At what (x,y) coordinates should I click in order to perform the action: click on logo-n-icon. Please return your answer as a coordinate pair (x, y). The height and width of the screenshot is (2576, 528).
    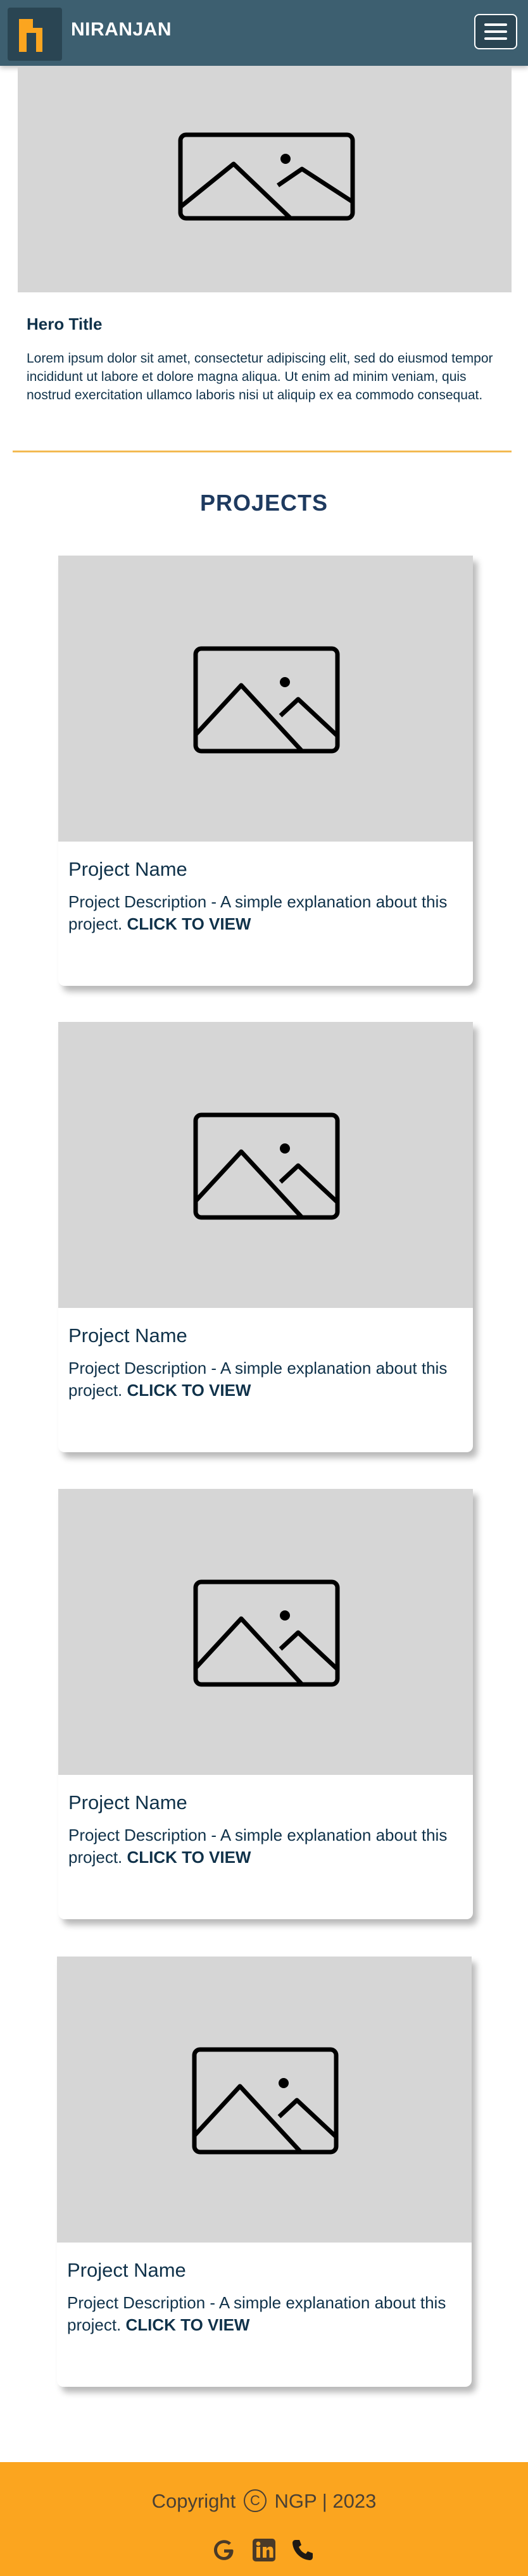
    Looking at the image, I should click on (35, 34).